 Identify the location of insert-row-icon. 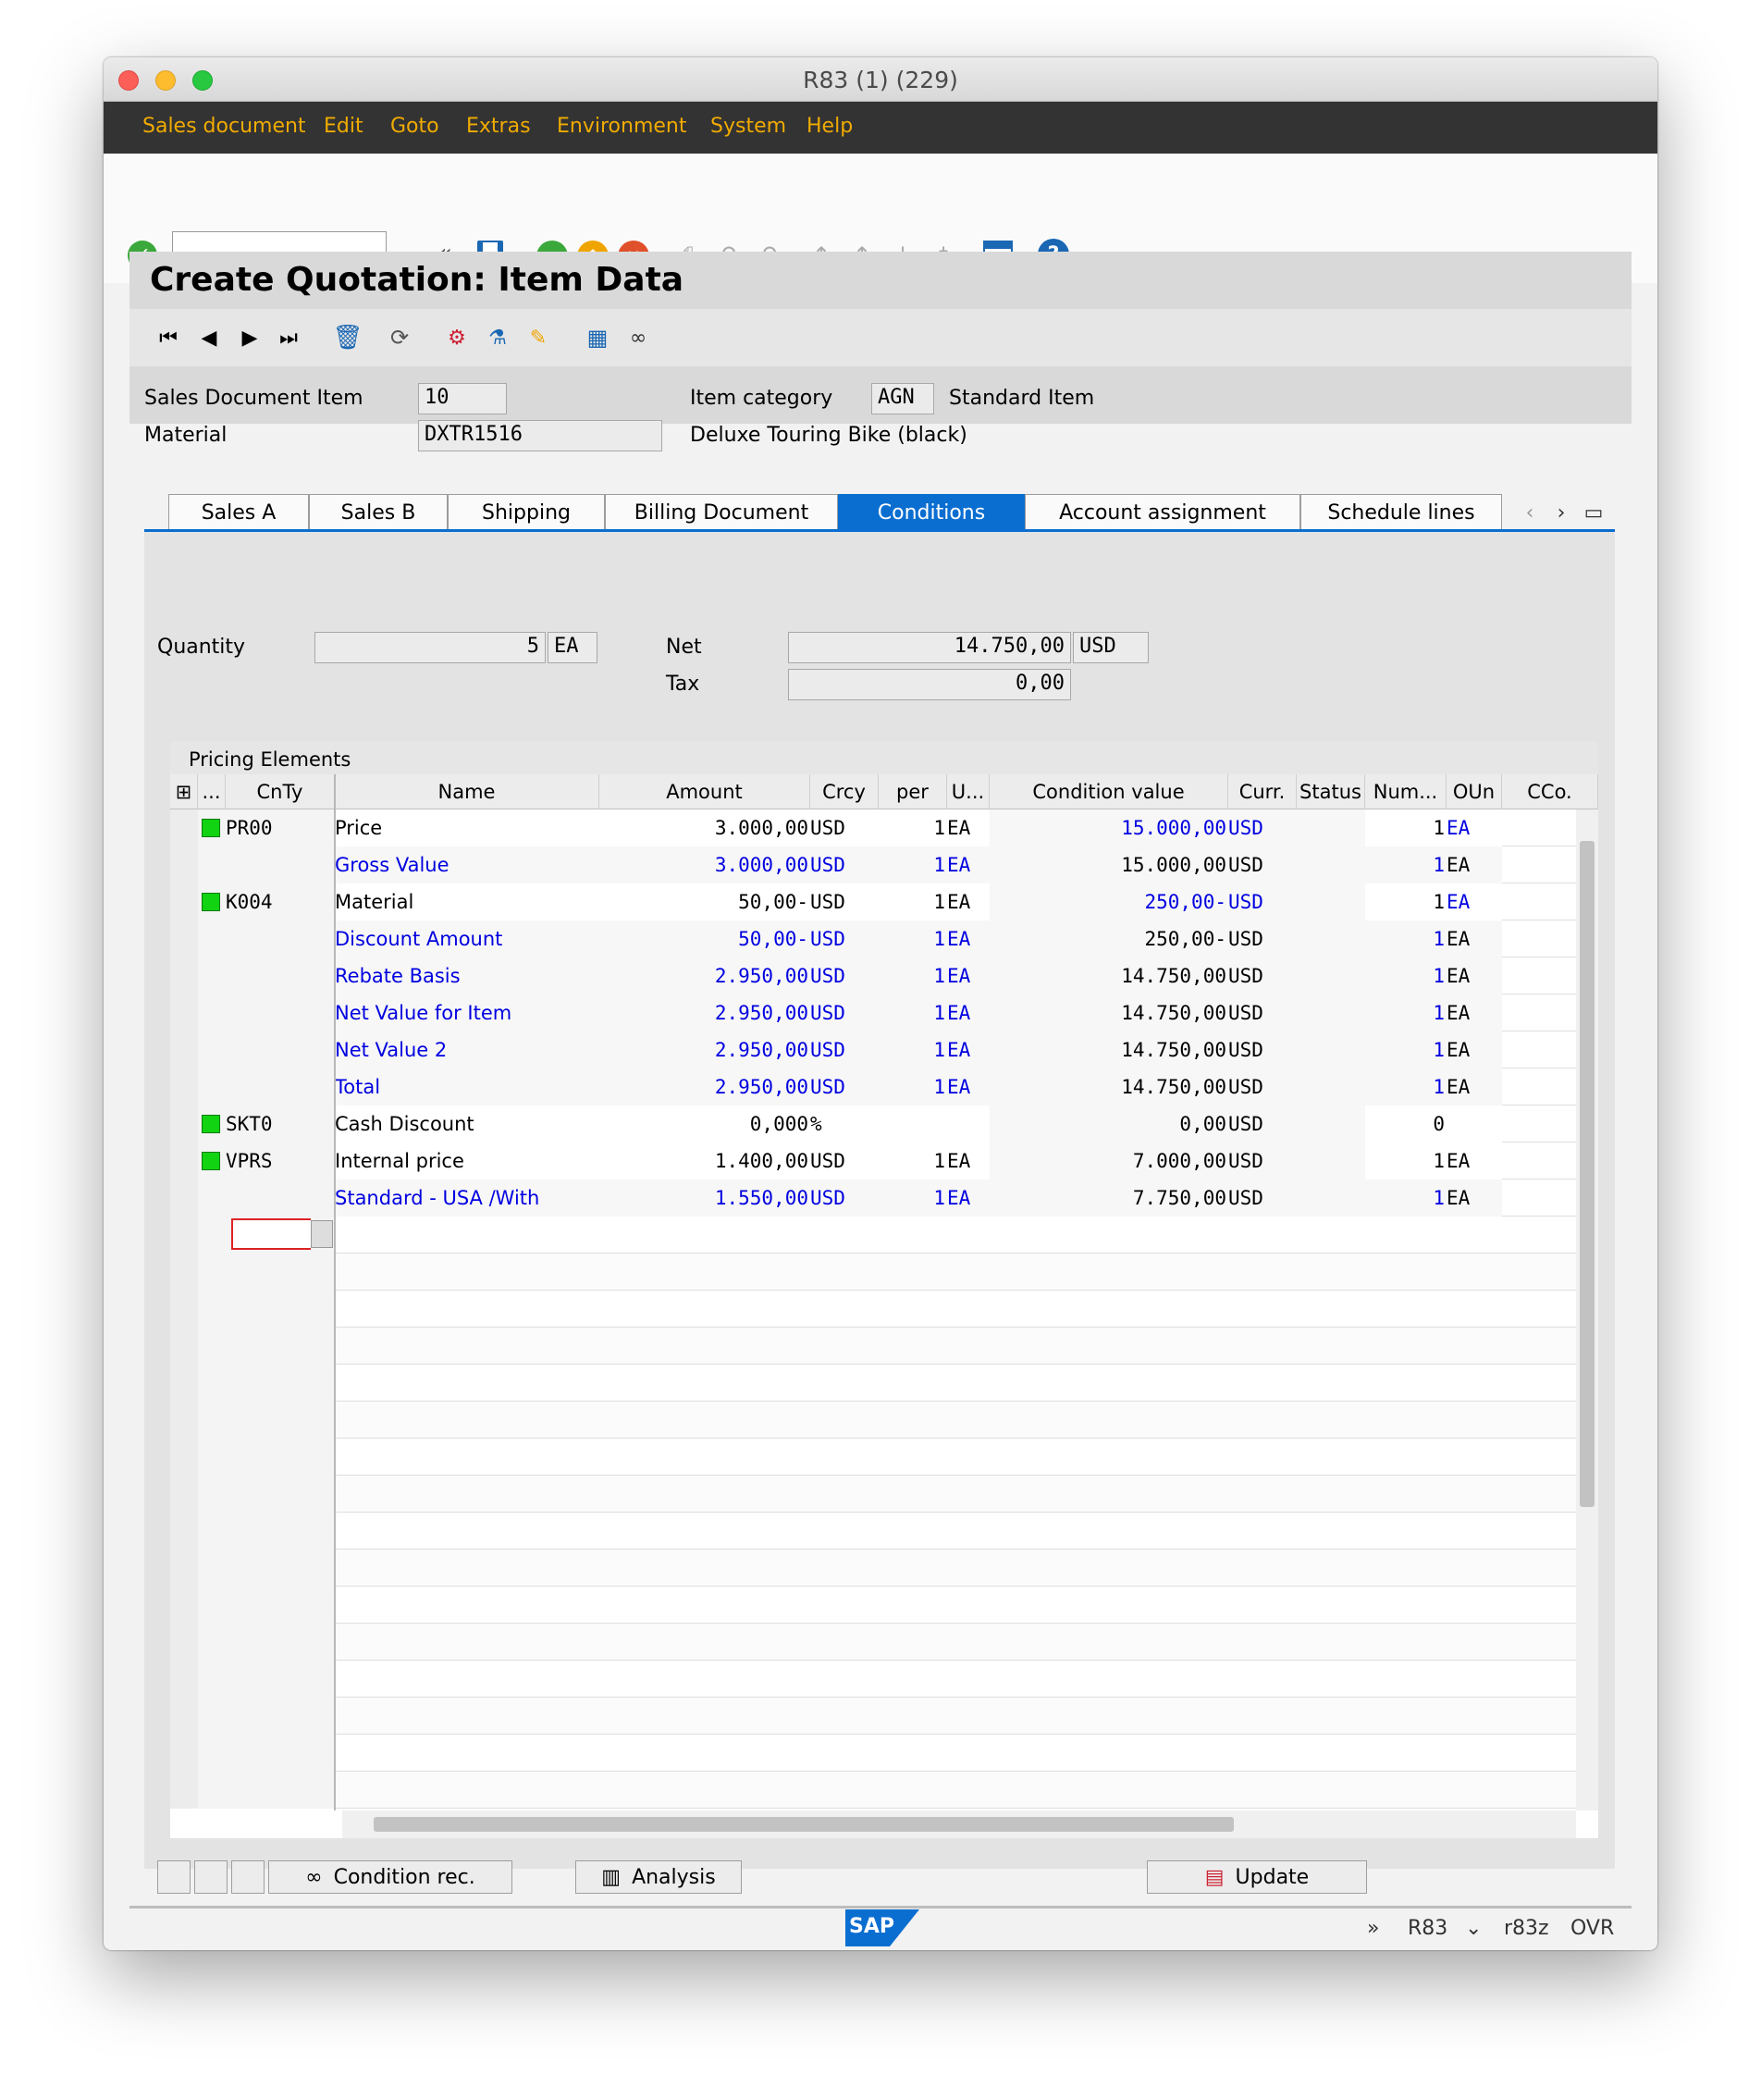
(211, 1877).